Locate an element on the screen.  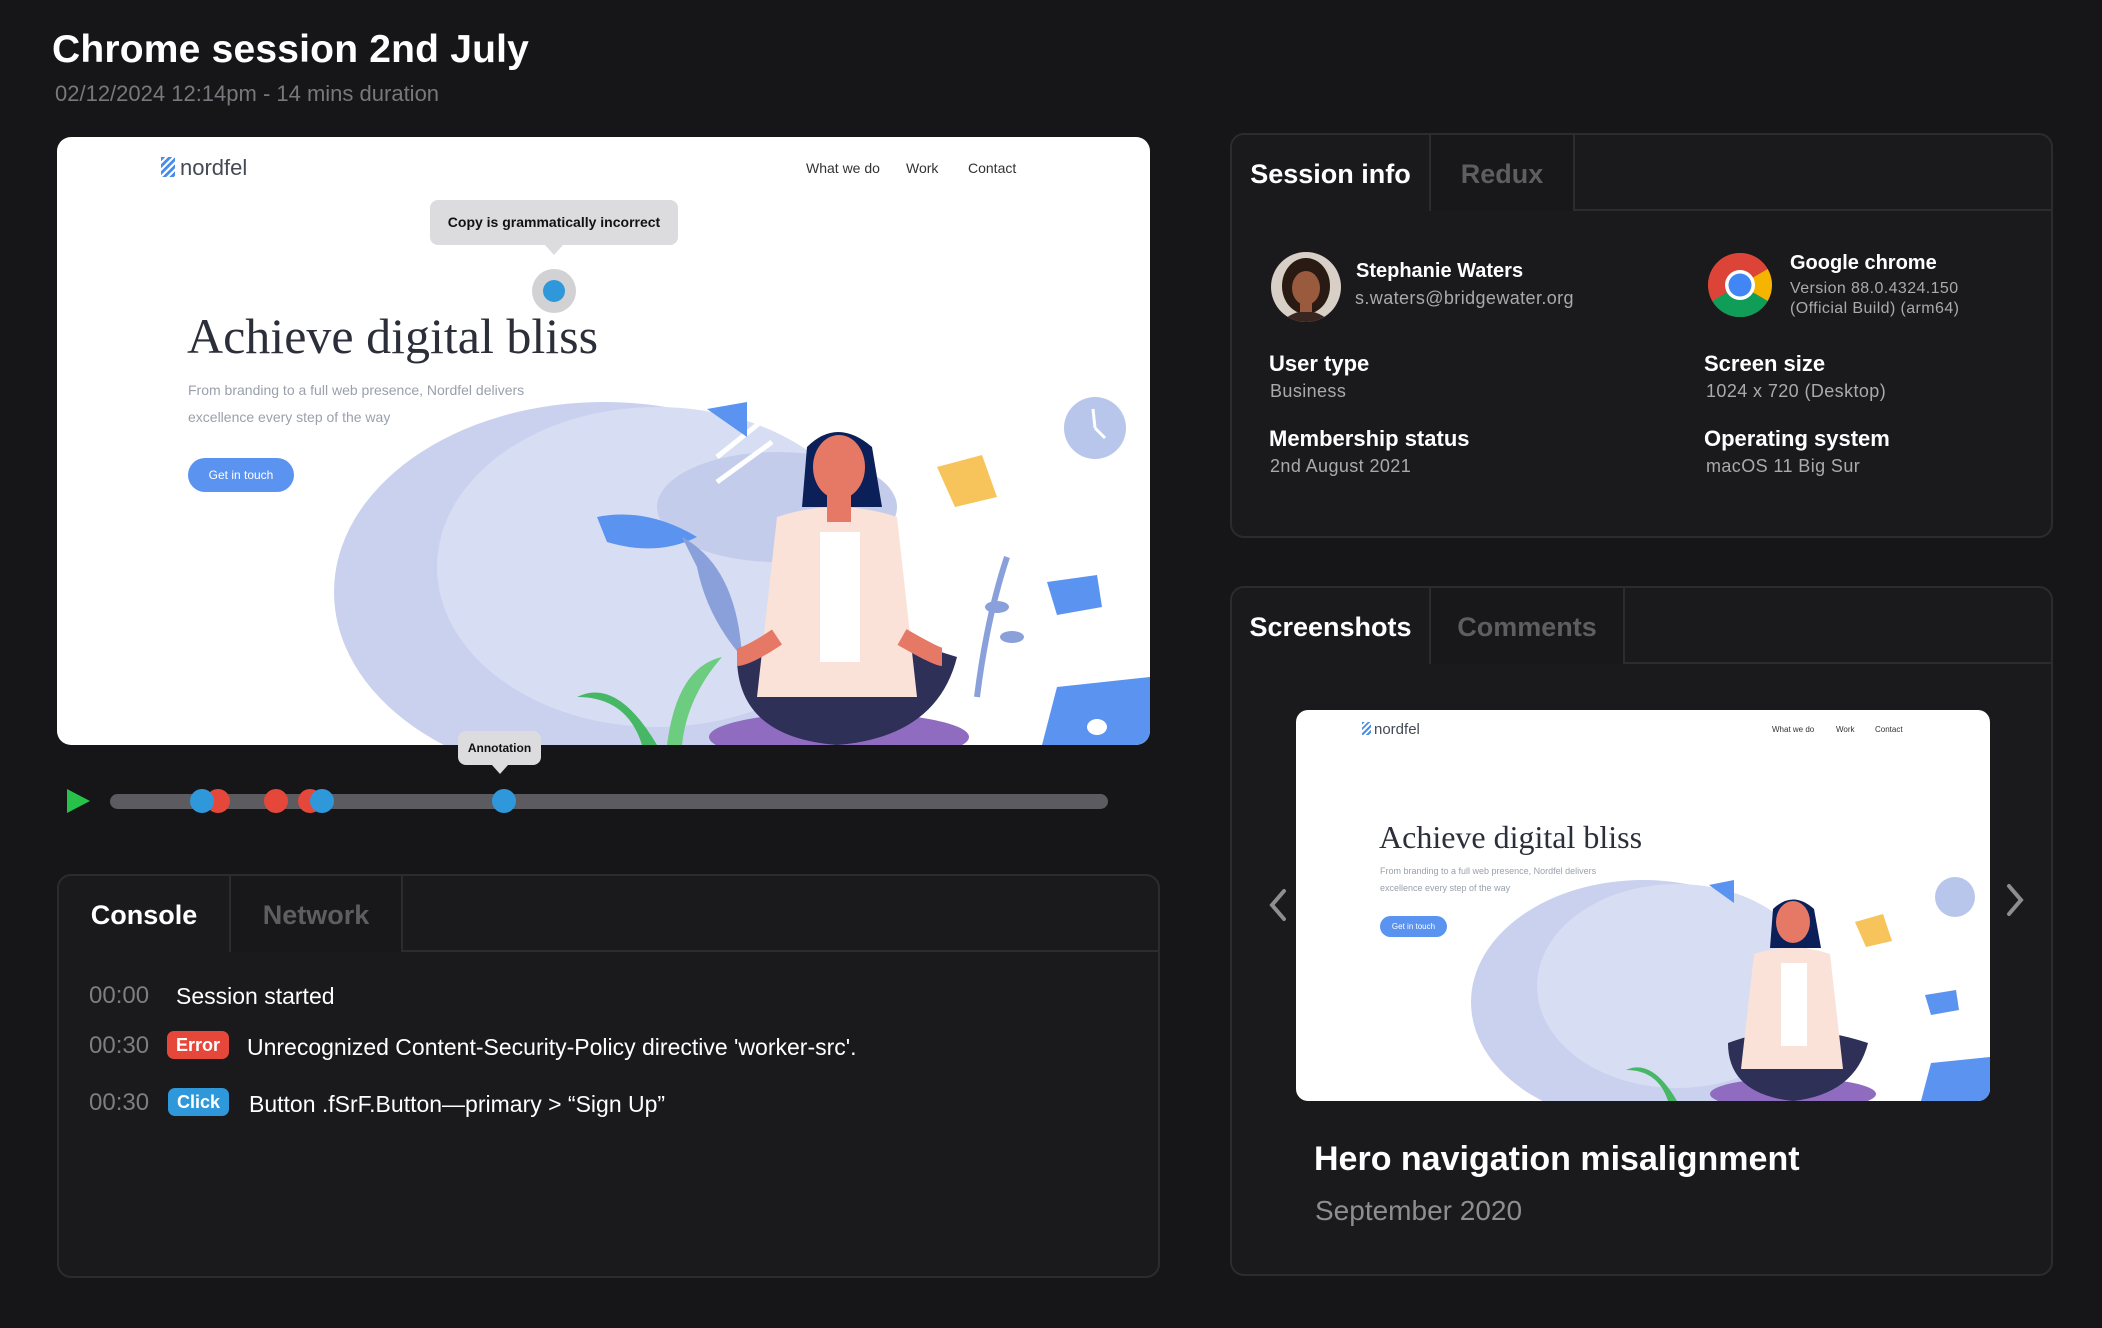
browser-build: (Official Build) (arm64) is located at coordinates (1875, 308).